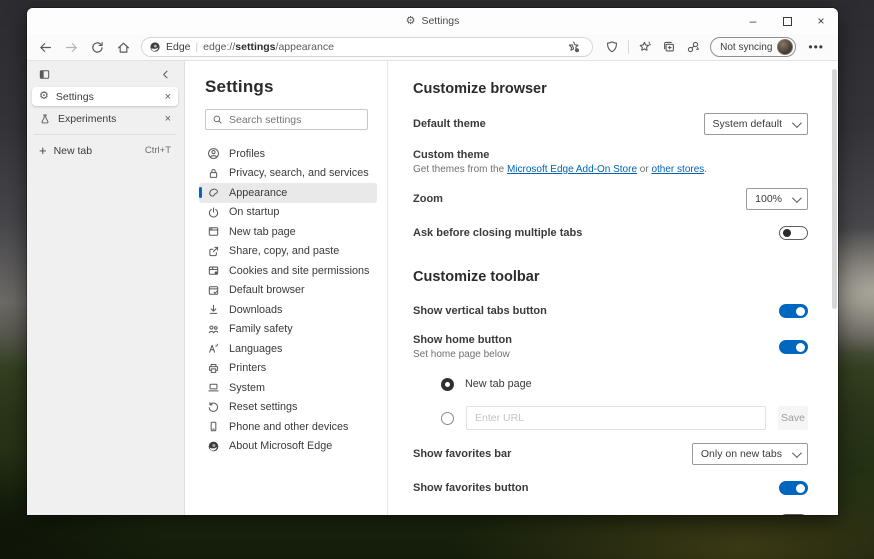 The image size is (874, 559). Describe the element at coordinates (213, 270) in the screenshot. I see `cookies-icon` at that location.